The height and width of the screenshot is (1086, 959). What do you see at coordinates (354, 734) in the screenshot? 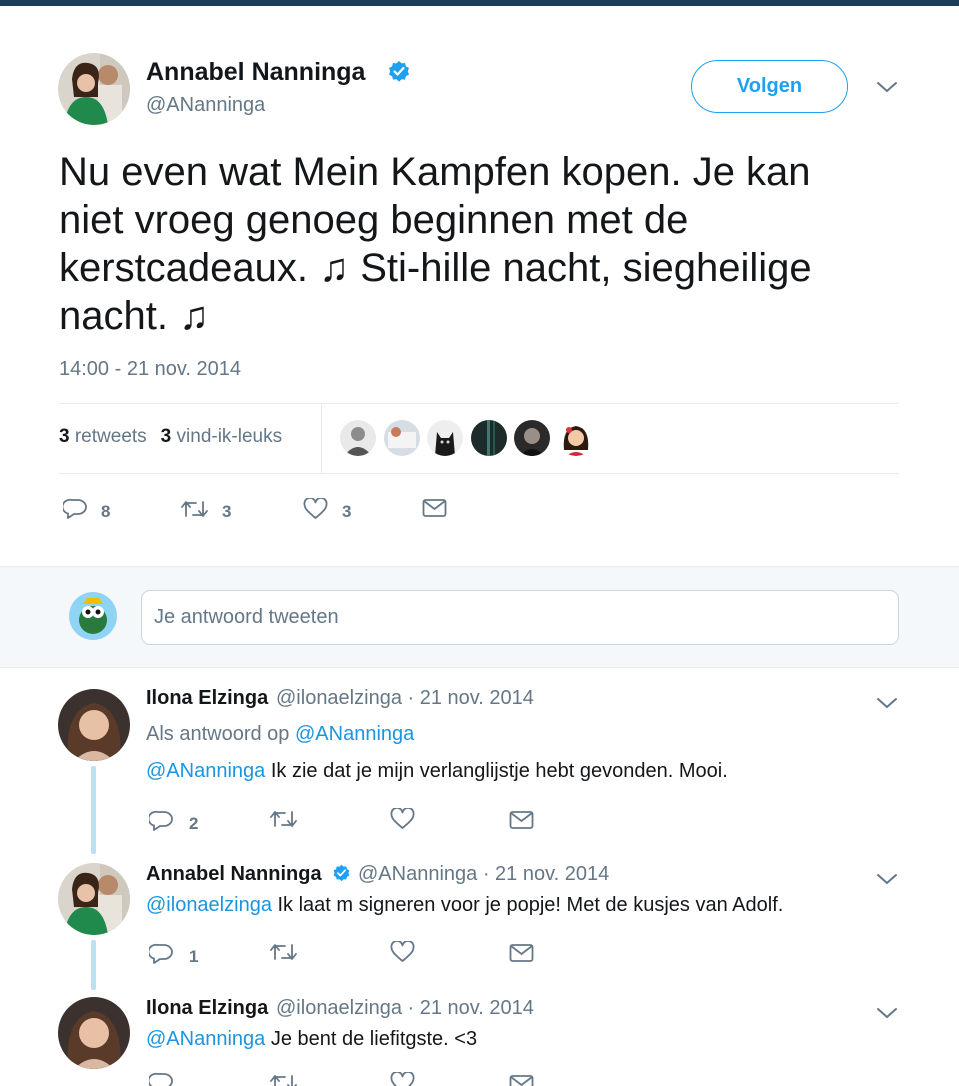
I see `reply-context-handle: @ANanninga` at bounding box center [354, 734].